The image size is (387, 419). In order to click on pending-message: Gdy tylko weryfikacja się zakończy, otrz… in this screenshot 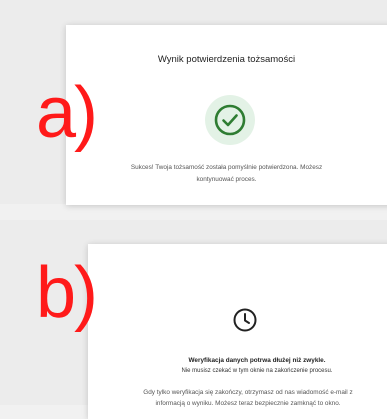, I will do `click(237, 398)`.